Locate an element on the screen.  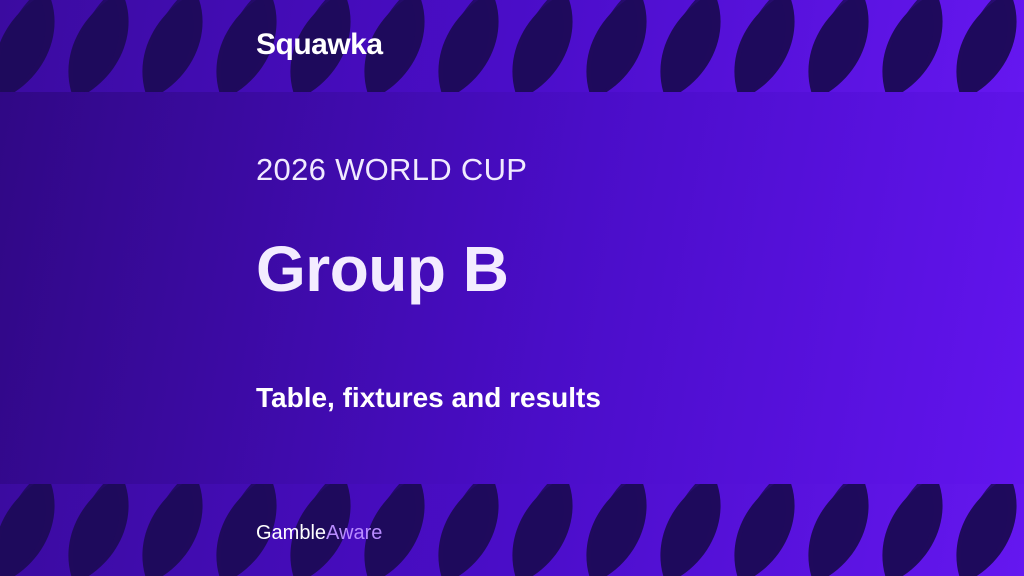
page-subtitle: Table, fixtures and results is located at coordinates (428, 397).